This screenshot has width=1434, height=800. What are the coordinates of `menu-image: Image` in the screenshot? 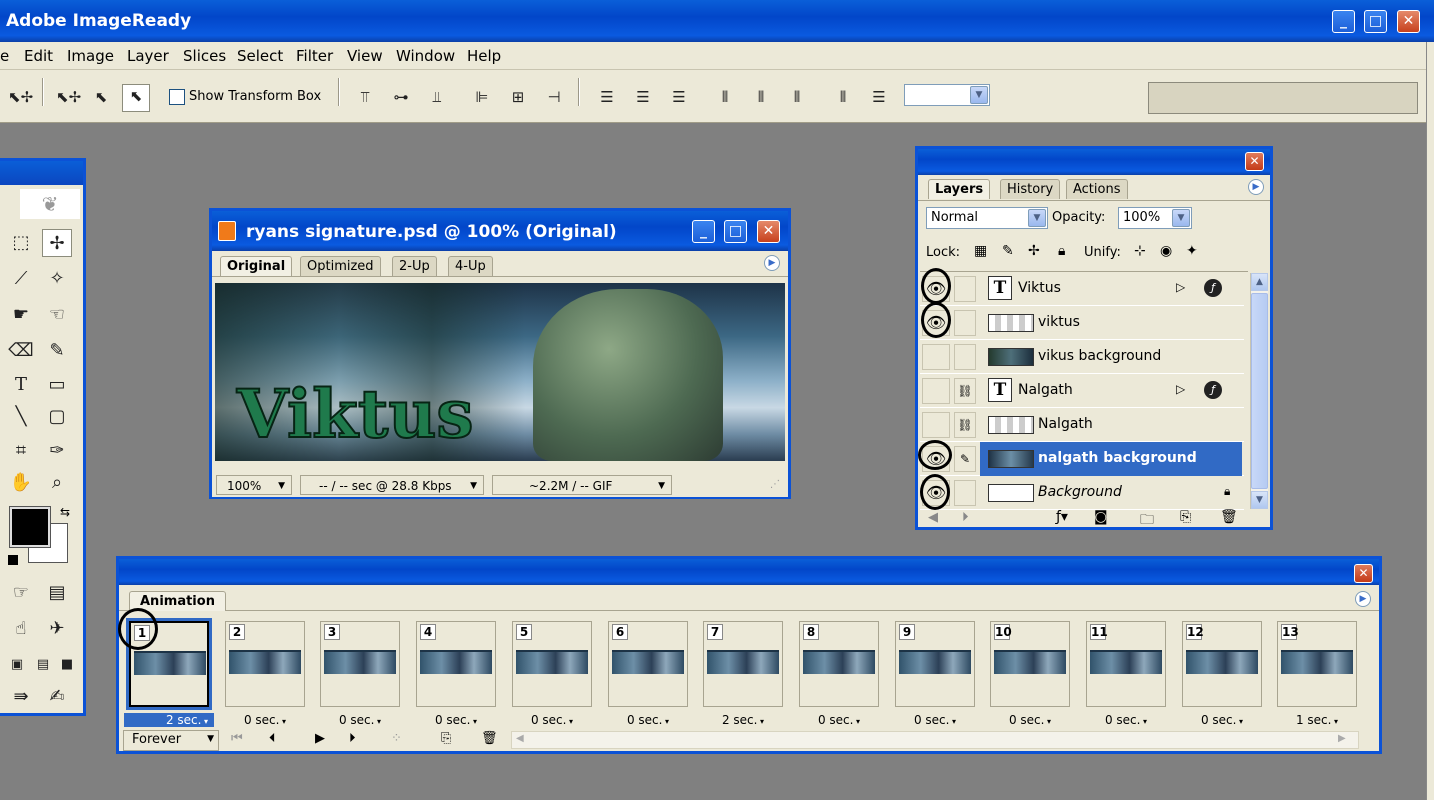 It's located at (90, 56).